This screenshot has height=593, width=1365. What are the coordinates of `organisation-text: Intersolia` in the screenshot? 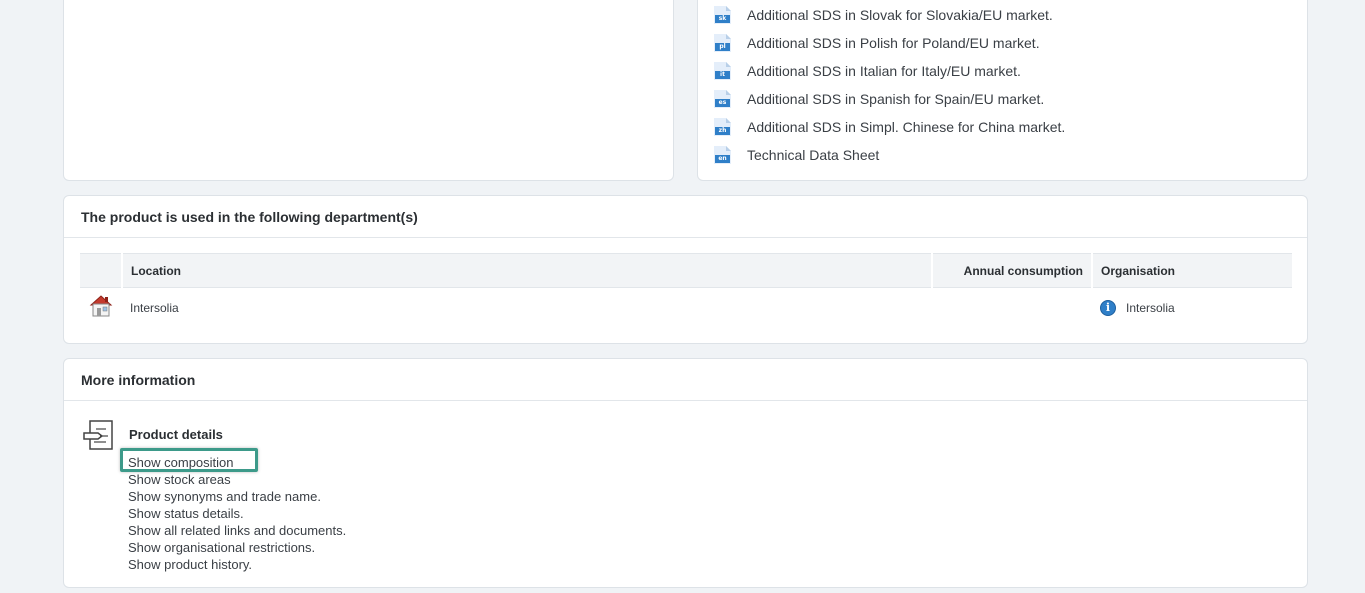 It's located at (1150, 307).